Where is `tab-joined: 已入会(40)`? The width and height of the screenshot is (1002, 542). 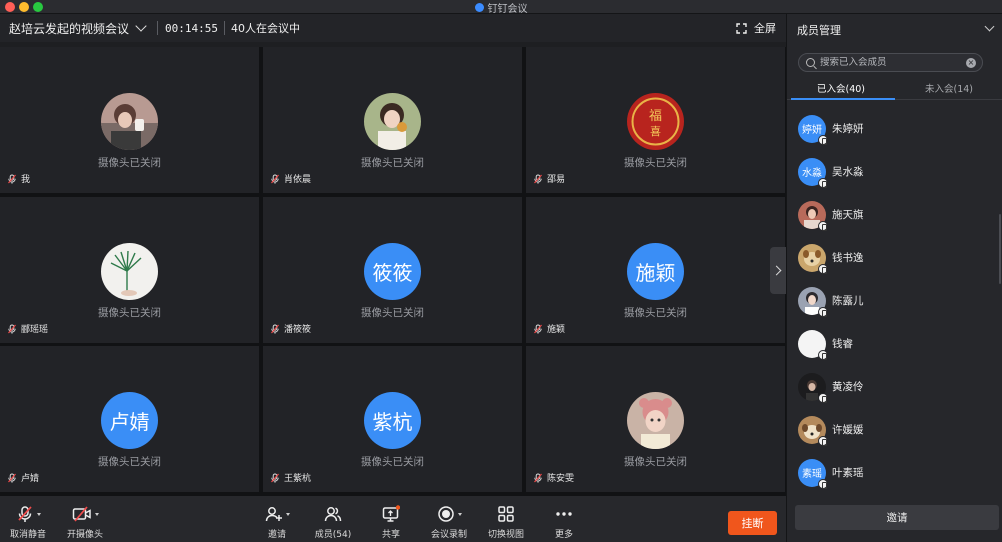
tab-joined: 已入会(40) is located at coordinates (841, 88).